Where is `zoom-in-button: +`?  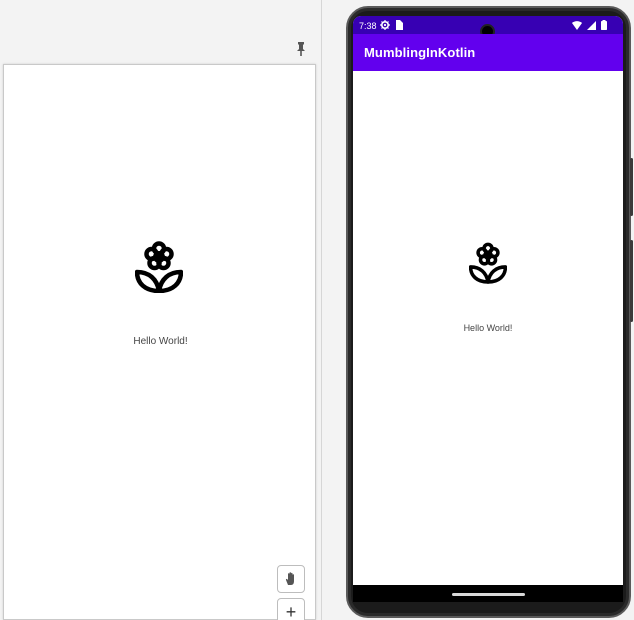
zoom-in-button: + is located at coordinates (291, 609).